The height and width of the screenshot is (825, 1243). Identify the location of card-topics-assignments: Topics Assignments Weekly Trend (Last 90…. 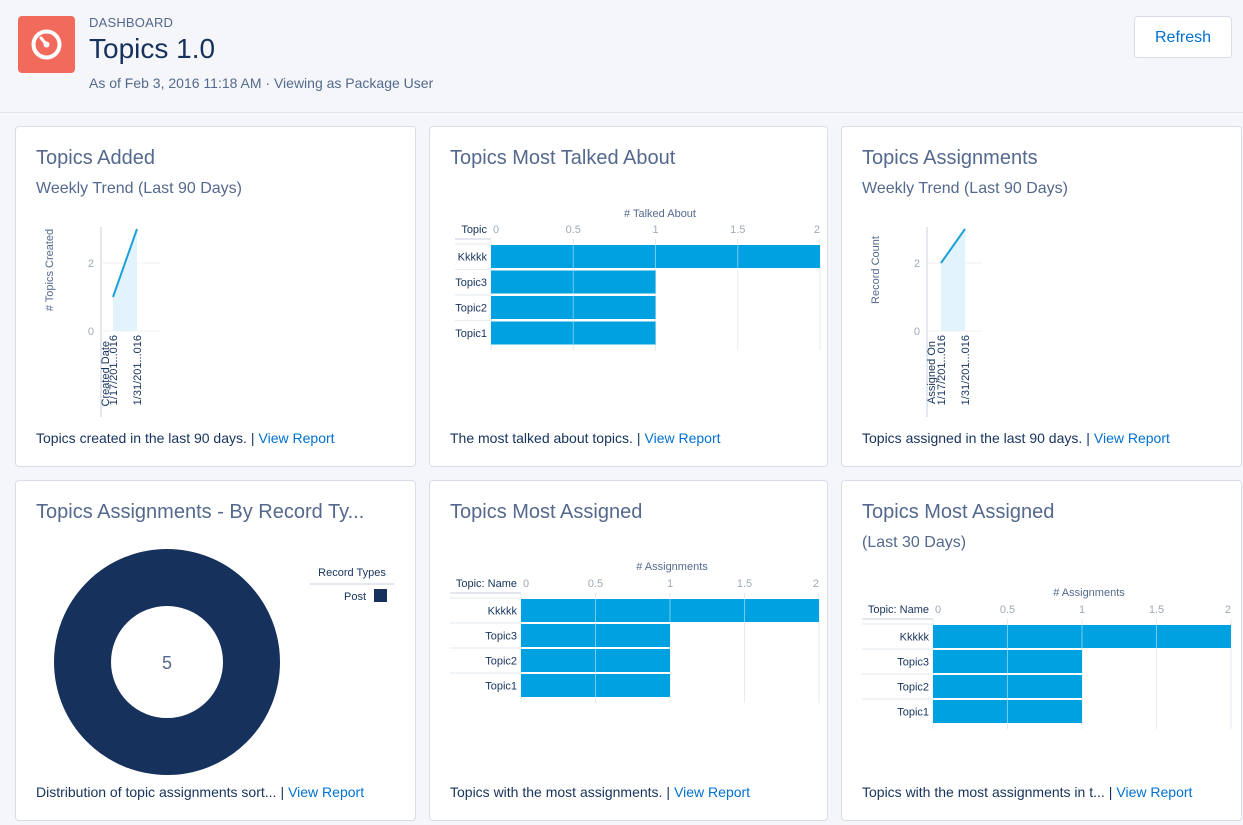
(1041, 296).